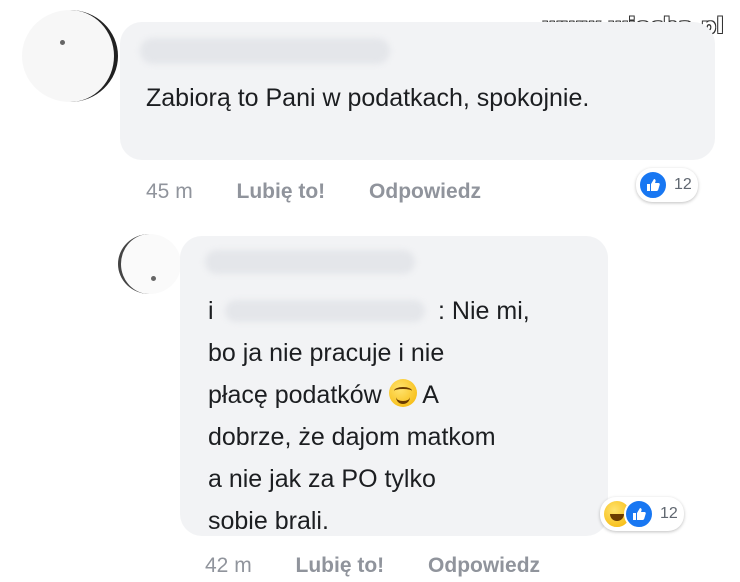 The image size is (740, 582). What do you see at coordinates (332, 192) in the screenshot?
I see `comment-actions: 45 m Lubię to! Odpowiedz` at bounding box center [332, 192].